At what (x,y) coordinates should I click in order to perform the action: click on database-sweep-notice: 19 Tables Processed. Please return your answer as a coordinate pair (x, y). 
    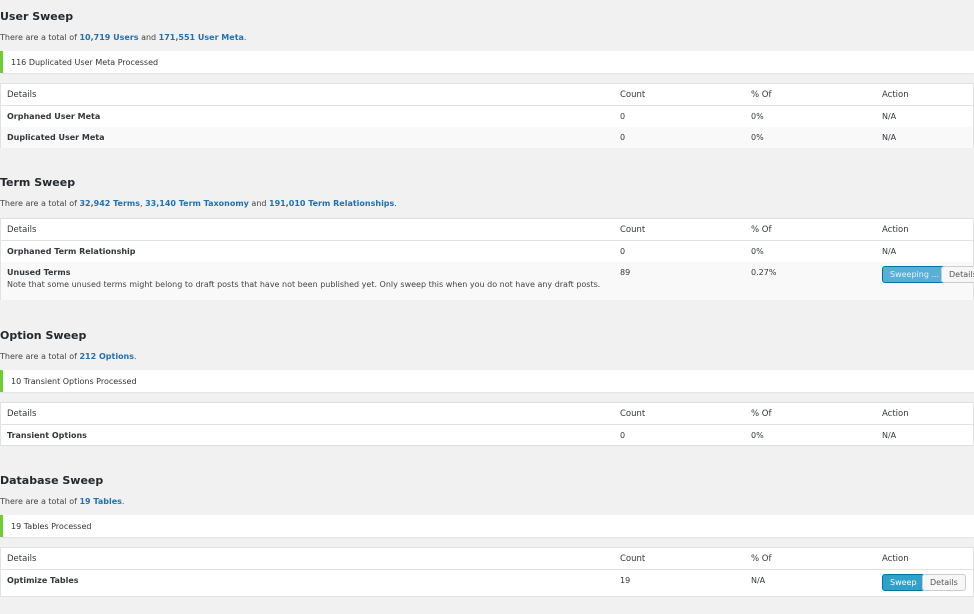
    Looking at the image, I should click on (487, 526).